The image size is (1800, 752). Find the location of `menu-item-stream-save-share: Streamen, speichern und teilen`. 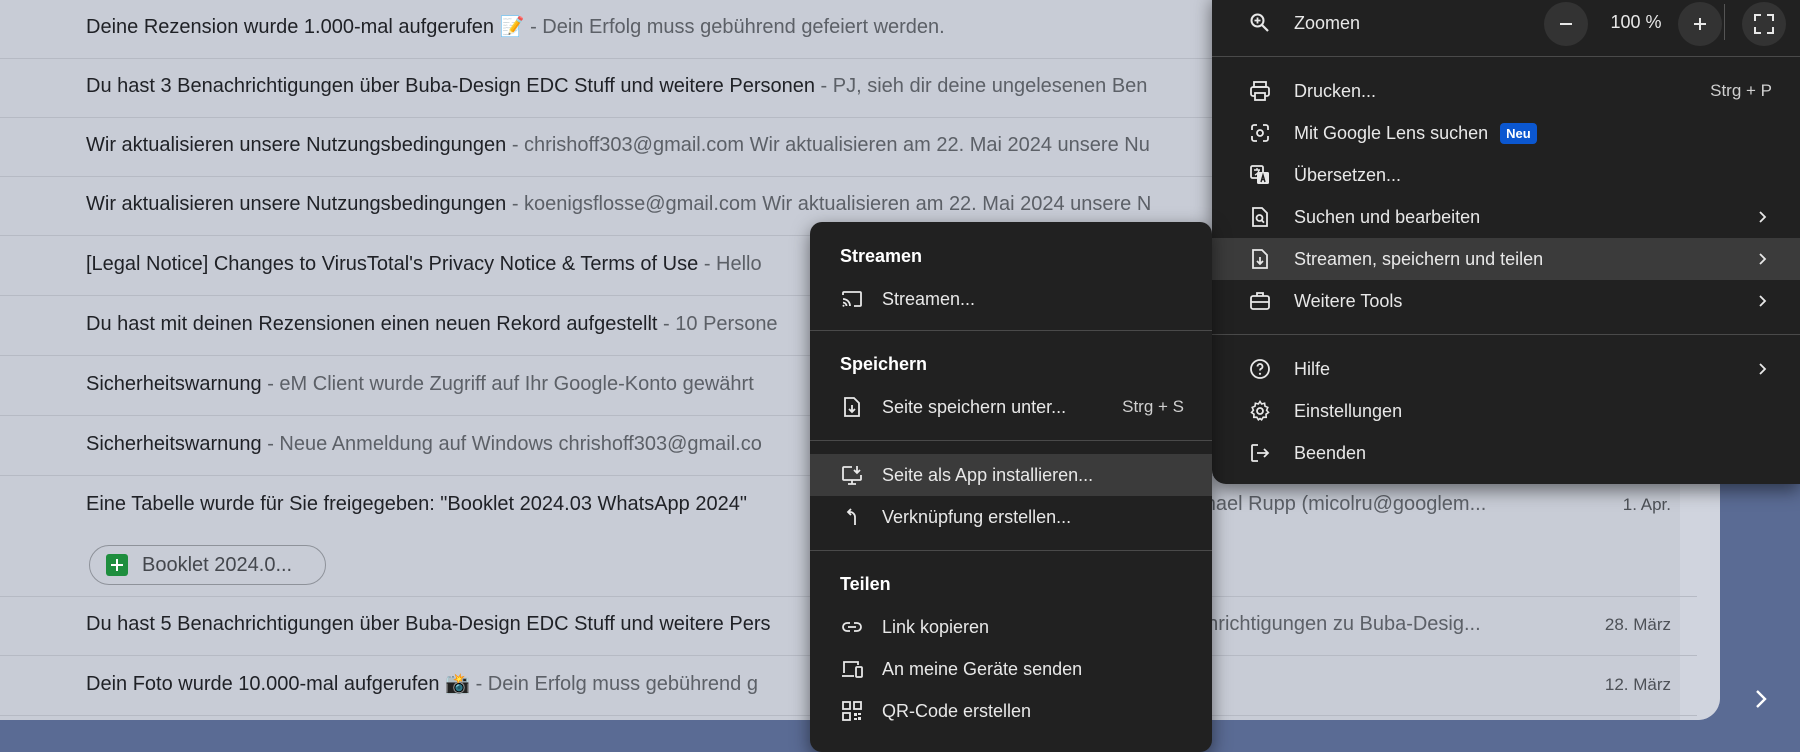

menu-item-stream-save-share: Streamen, speichern und teilen is located at coordinates (1506, 259).